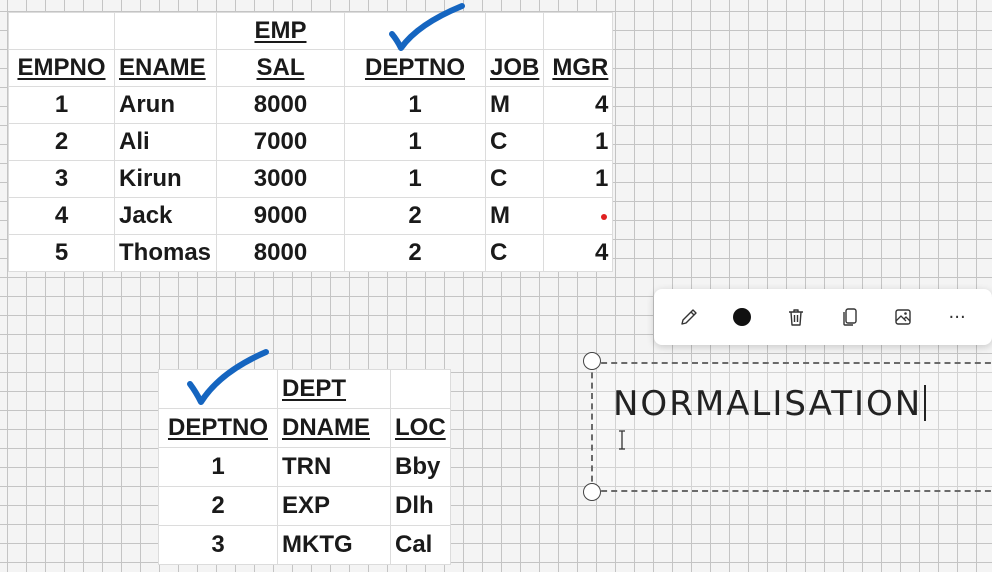 Image resolution: width=992 pixels, height=572 pixels. I want to click on emp-title-row: EMP, so click(311, 31).